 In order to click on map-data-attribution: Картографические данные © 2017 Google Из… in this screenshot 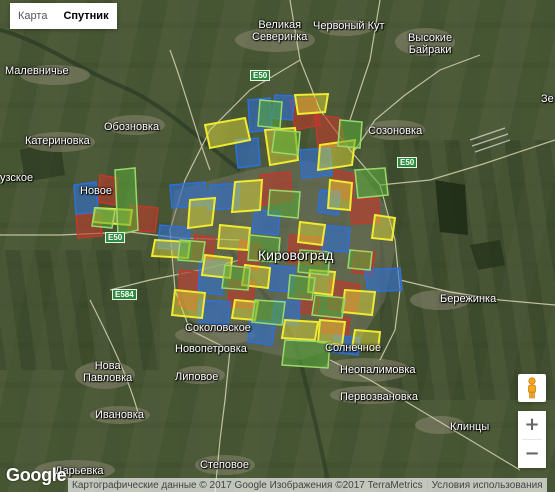, I will do `click(247, 485)`.